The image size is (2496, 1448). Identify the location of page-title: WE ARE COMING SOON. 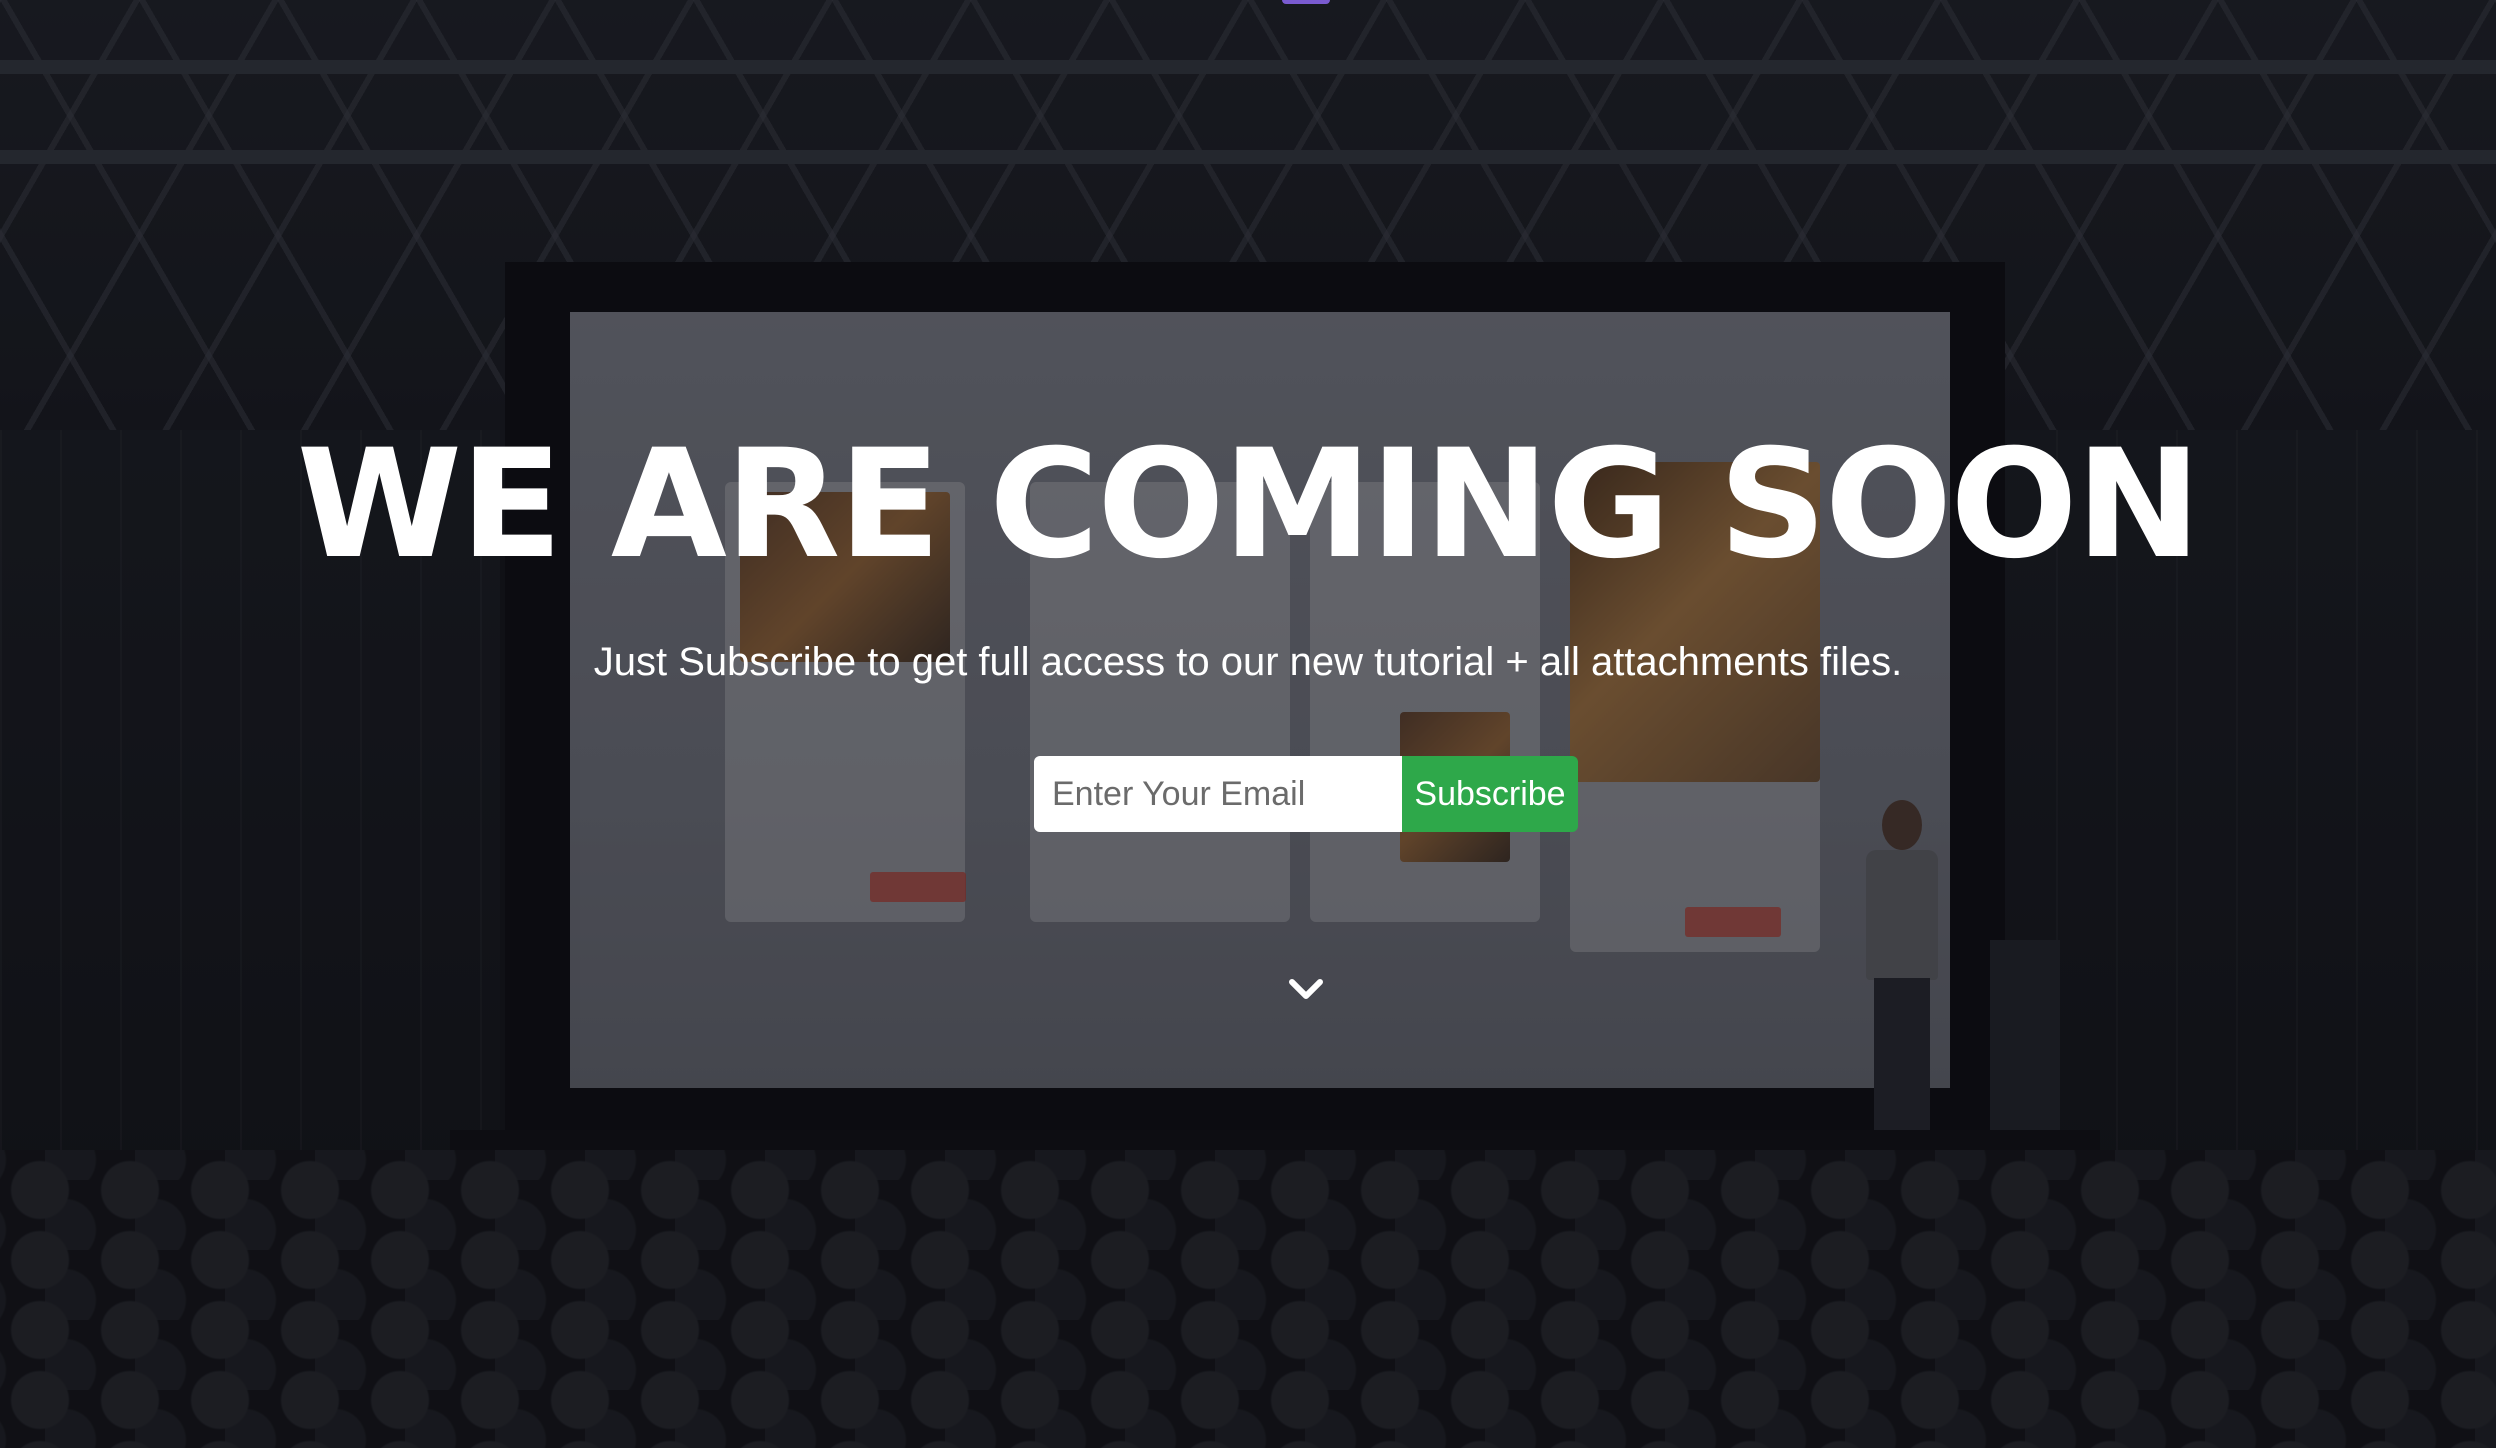
(1249, 505).